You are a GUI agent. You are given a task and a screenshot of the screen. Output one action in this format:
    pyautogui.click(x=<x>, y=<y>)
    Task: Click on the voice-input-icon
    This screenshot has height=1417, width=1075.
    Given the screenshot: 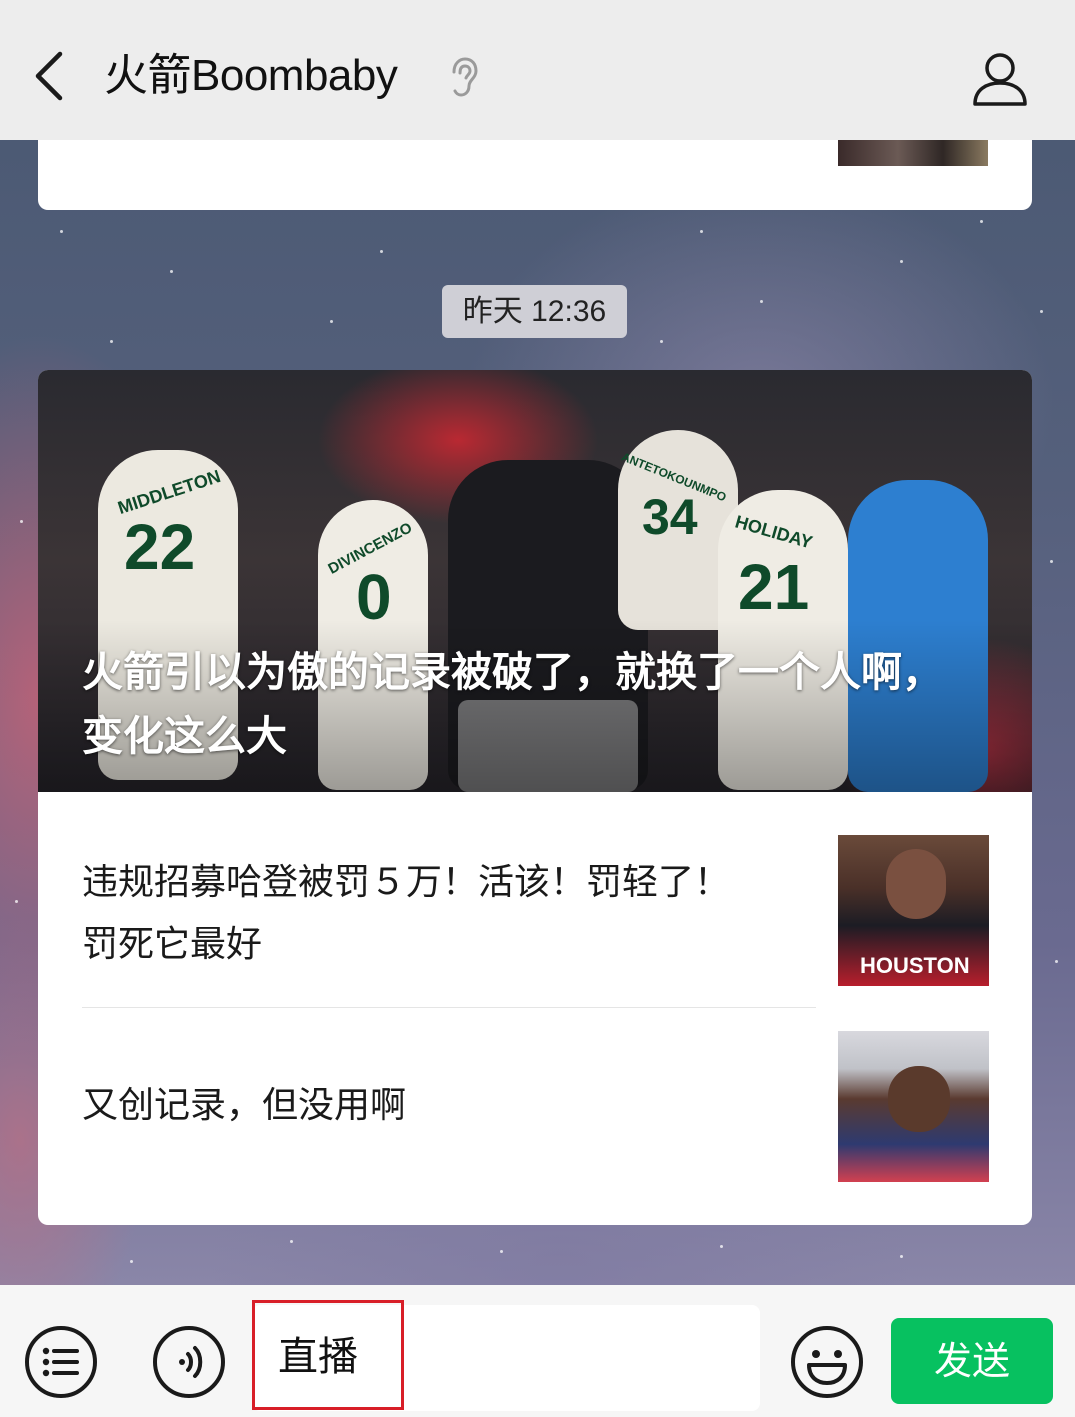 What is the action you would take?
    pyautogui.click(x=189, y=1362)
    